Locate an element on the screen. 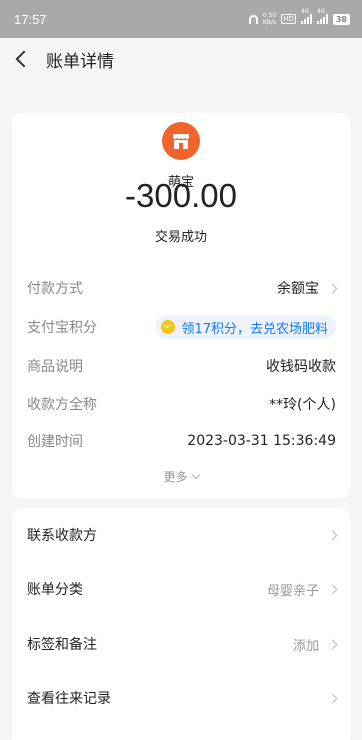  back-icon is located at coordinates (24, 59).